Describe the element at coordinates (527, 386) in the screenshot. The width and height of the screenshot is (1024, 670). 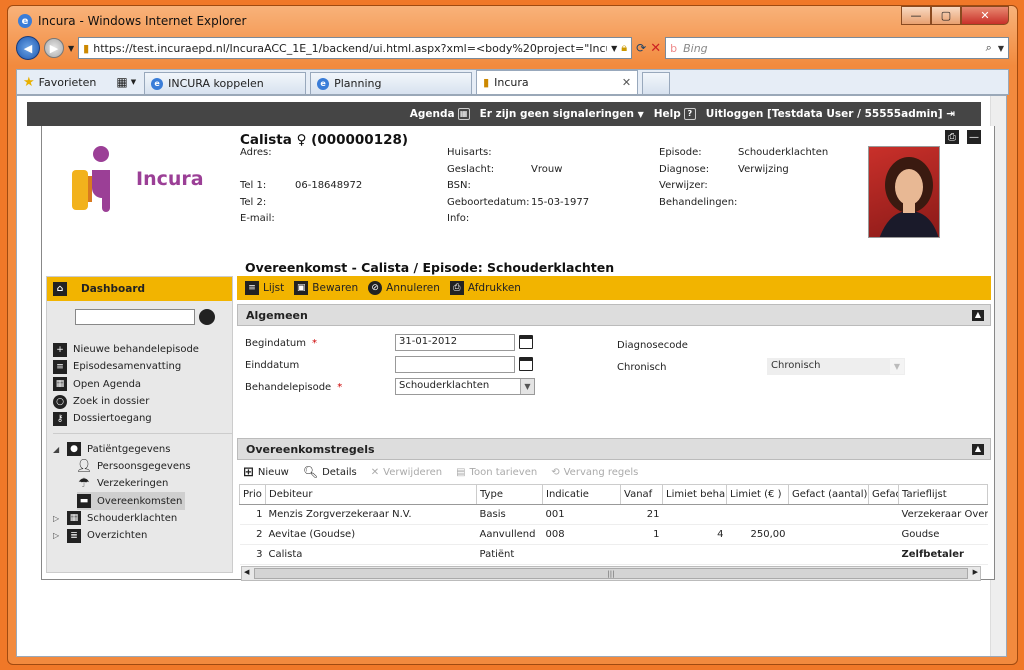
I see `chevron-down-icon: ▼` at that location.